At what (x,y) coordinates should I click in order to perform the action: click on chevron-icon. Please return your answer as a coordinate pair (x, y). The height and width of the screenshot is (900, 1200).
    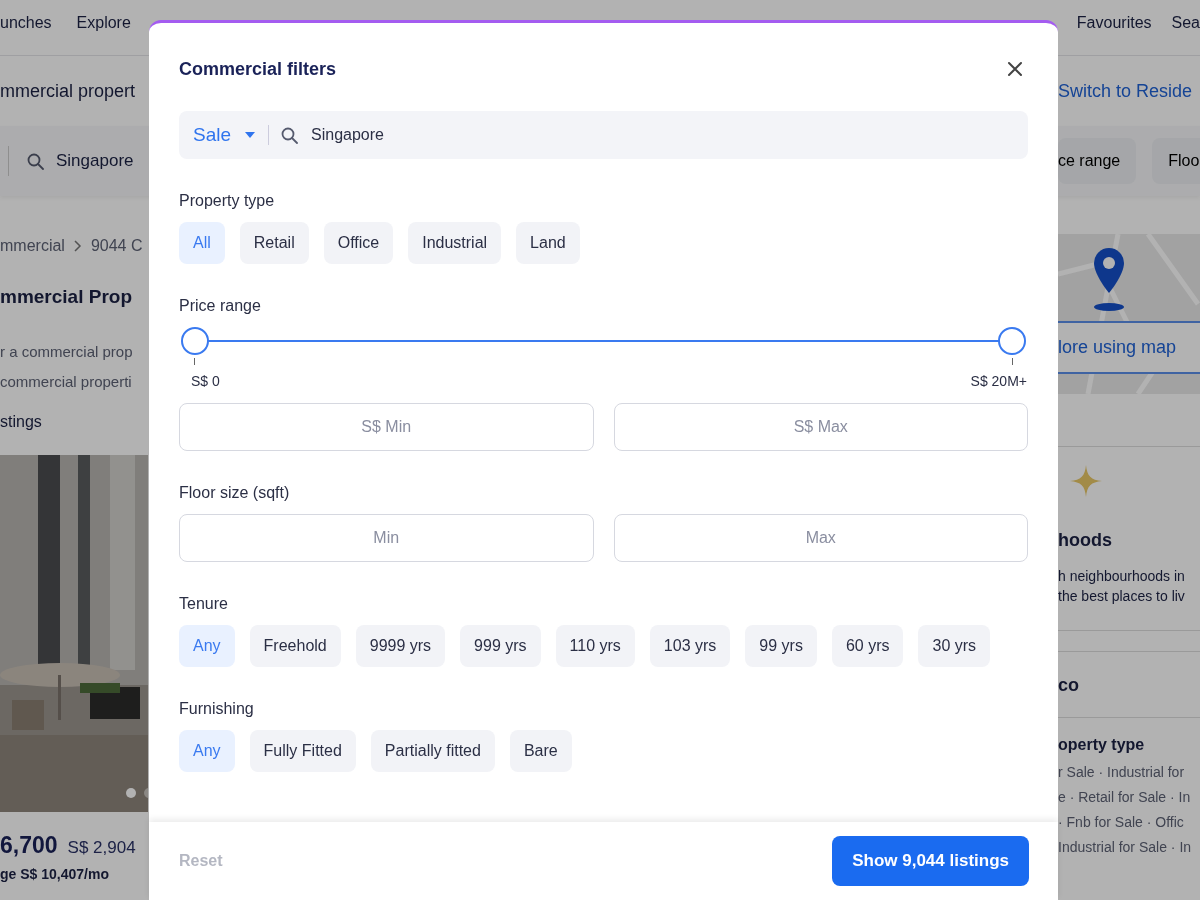
    Looking at the image, I should click on (77, 246).